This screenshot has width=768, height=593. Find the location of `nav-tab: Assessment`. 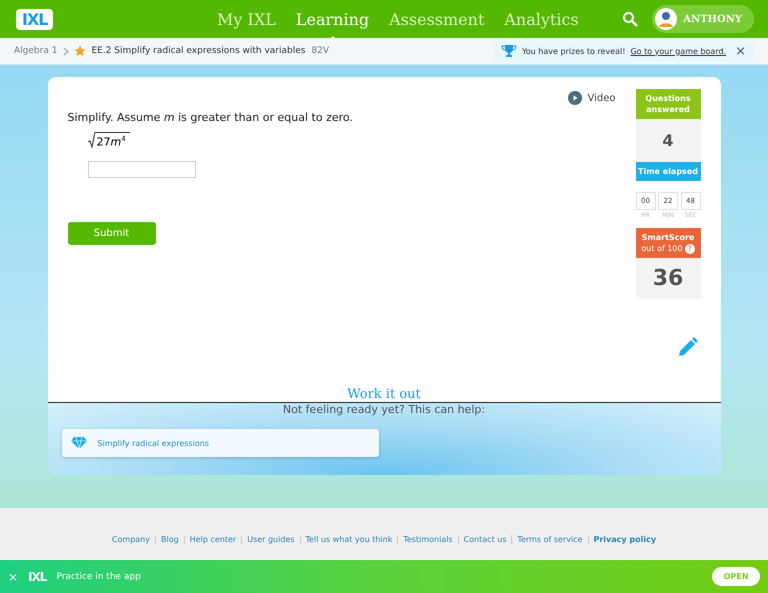

nav-tab: Assessment is located at coordinates (436, 19).